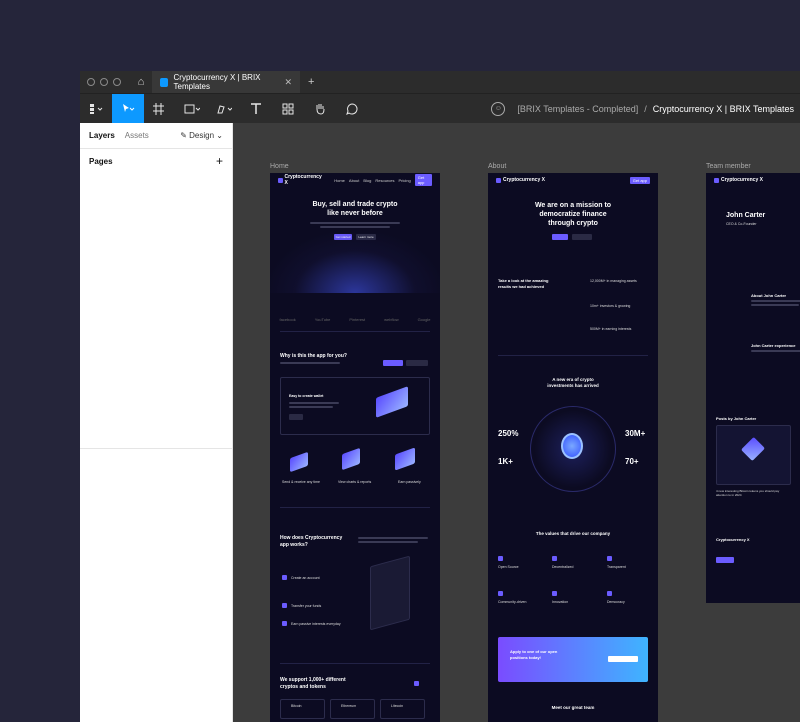 Image resolution: width=800 pixels, height=722 pixels. What do you see at coordinates (769, 295) in the screenshot?
I see `about-member-title: About John Carter` at bounding box center [769, 295].